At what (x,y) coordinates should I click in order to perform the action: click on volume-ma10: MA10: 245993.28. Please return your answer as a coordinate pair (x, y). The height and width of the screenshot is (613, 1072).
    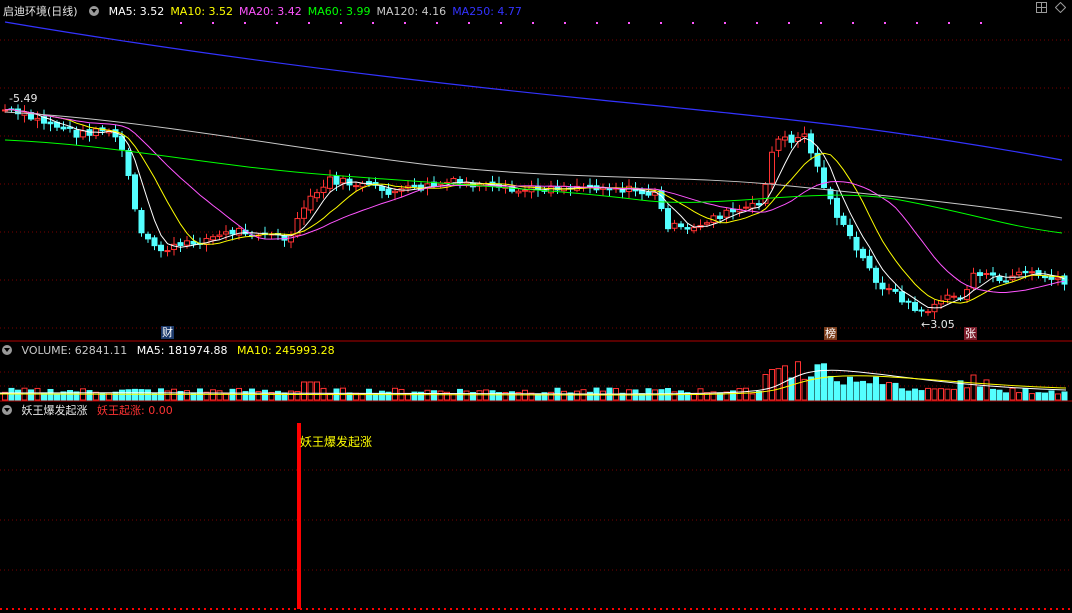
    Looking at the image, I should click on (285, 350).